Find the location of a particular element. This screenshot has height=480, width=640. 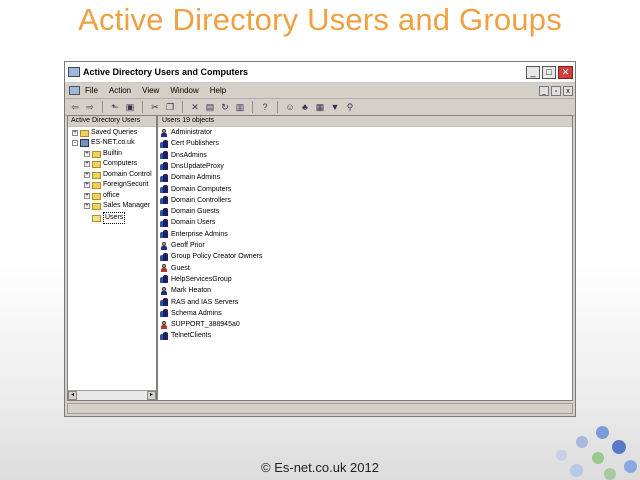

list-item: Domain Users is located at coordinates (187, 222).